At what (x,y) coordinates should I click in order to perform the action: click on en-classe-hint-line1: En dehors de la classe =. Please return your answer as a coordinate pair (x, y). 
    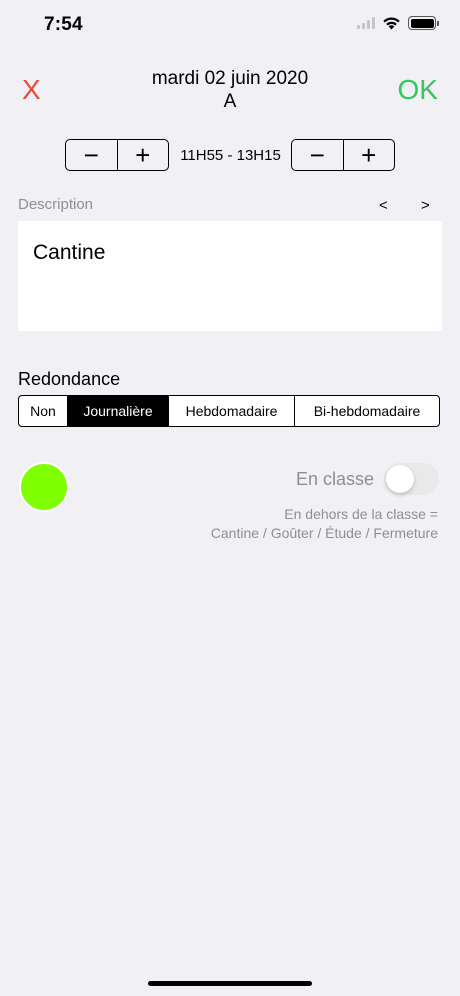
    Looking at the image, I should click on (361, 514).